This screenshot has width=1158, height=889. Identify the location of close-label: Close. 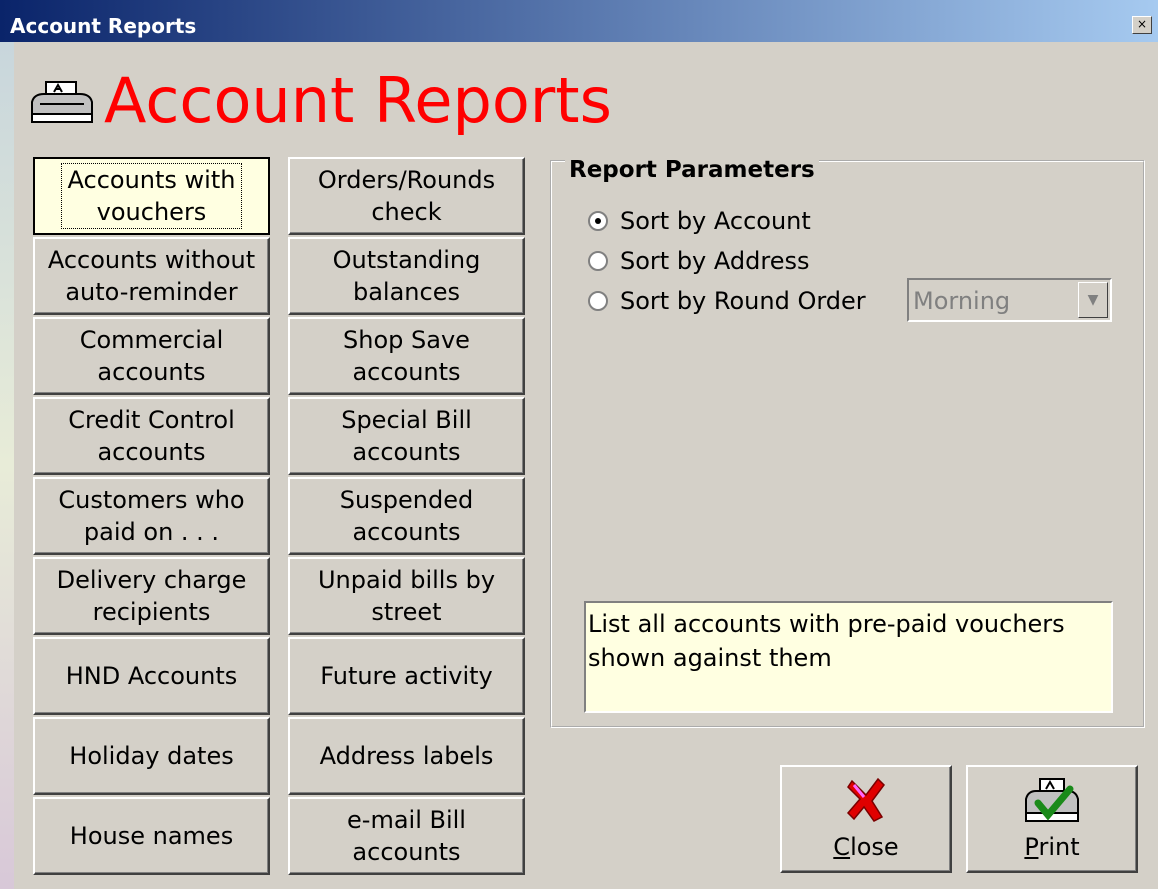
(866, 847).